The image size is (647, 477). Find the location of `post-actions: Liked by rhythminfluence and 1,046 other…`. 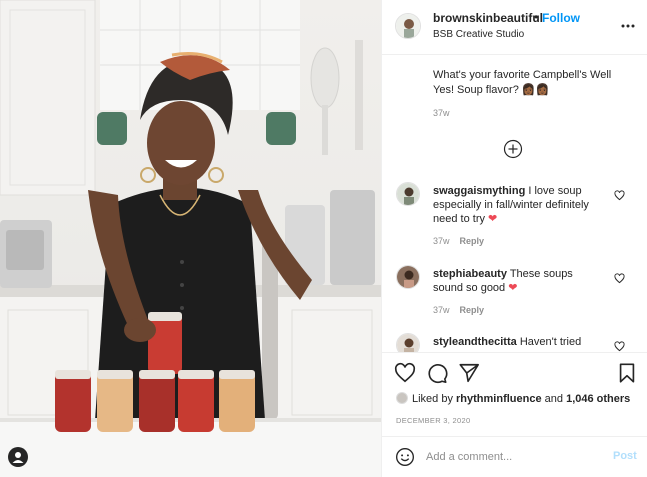

post-actions: Liked by rhythminfluence and 1,046 other… is located at coordinates (514, 394).